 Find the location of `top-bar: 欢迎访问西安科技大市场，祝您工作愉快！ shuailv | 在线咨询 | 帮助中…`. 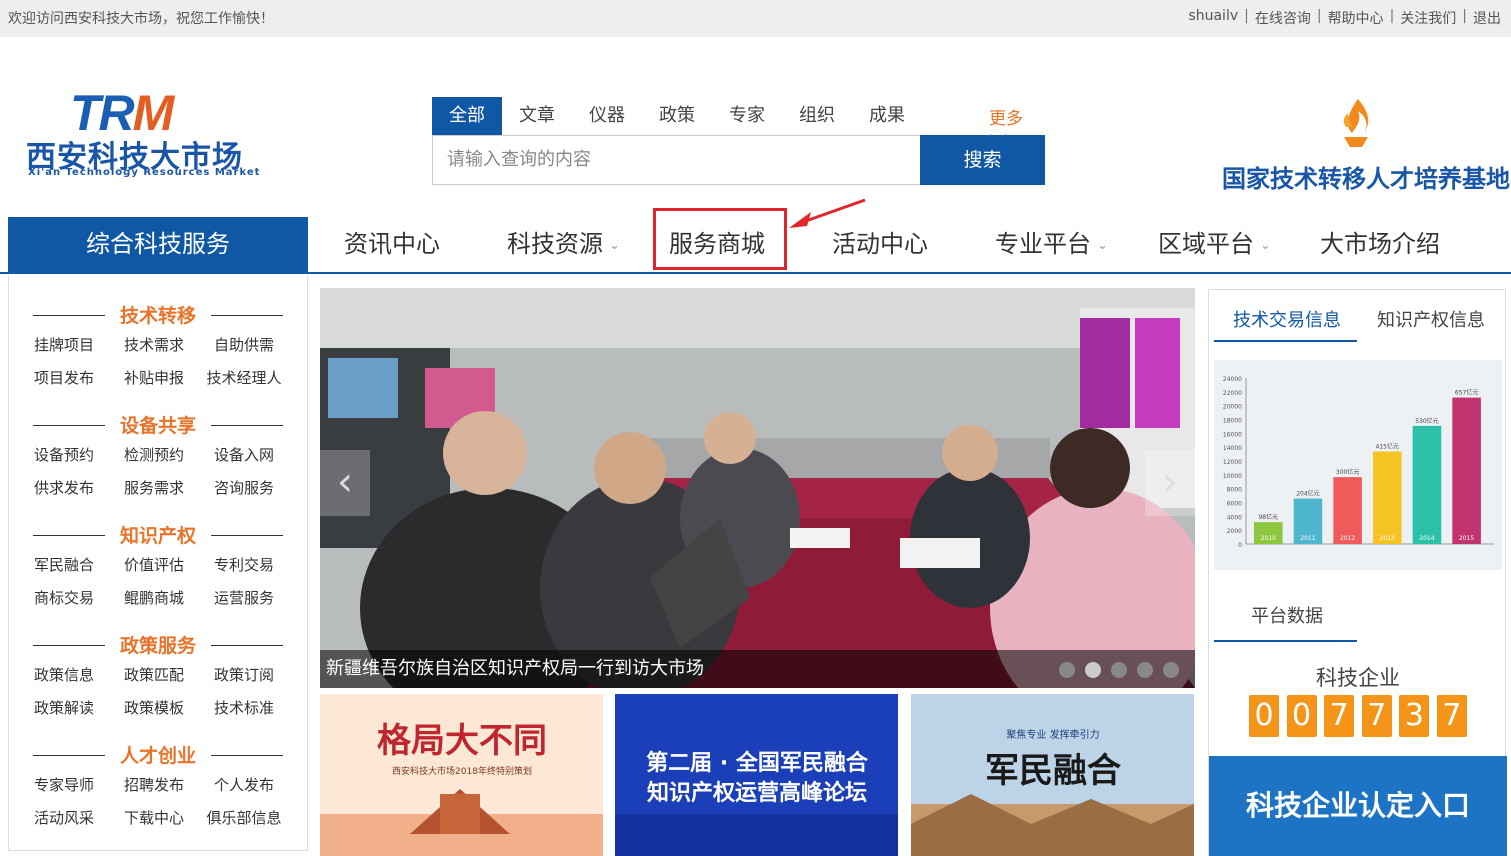

top-bar: 欢迎访问西安科技大市场，祝您工作愉快！ shuailv | 在线咨询 | 帮助中… is located at coordinates (755, 18).